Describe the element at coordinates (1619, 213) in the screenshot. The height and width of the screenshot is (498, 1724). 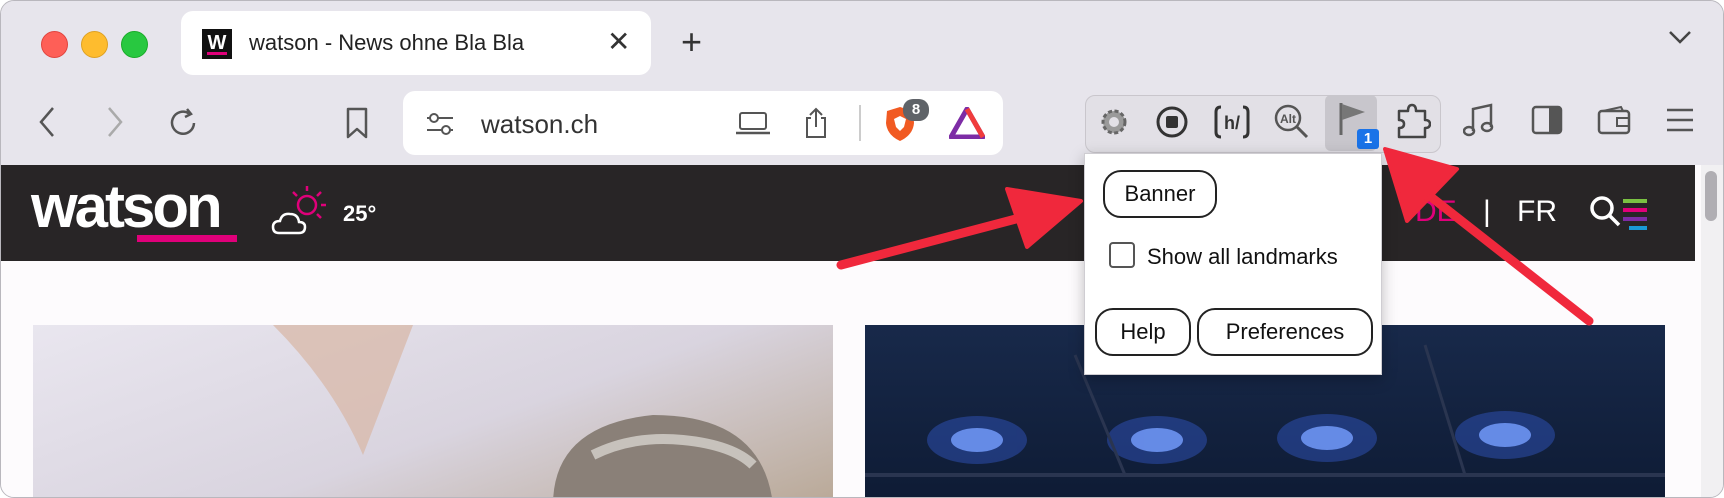
I see `search-menu-icon` at that location.